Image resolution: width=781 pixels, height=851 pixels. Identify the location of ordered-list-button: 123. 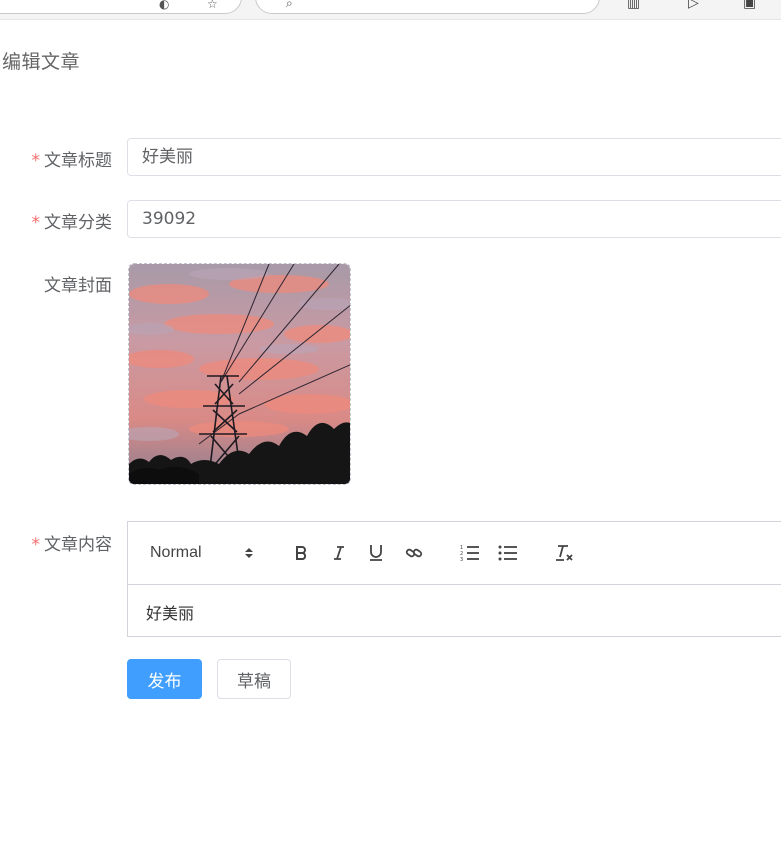
(470, 553).